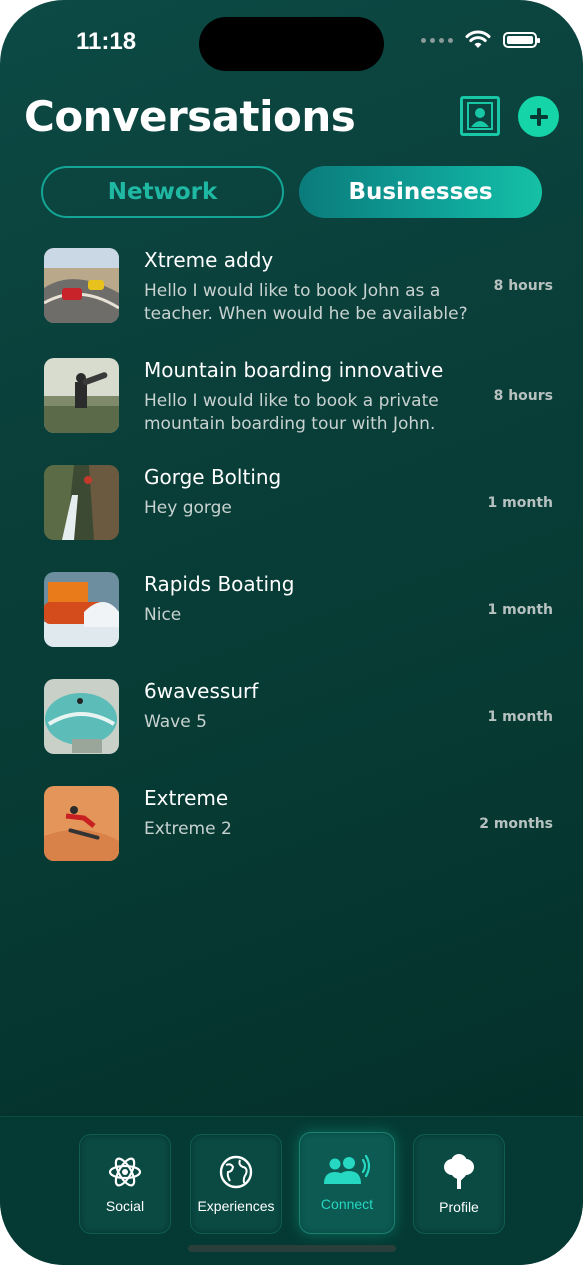 The width and height of the screenshot is (583, 1265). What do you see at coordinates (209, 260) in the screenshot?
I see `conversation-name: Xtreme addy` at bounding box center [209, 260].